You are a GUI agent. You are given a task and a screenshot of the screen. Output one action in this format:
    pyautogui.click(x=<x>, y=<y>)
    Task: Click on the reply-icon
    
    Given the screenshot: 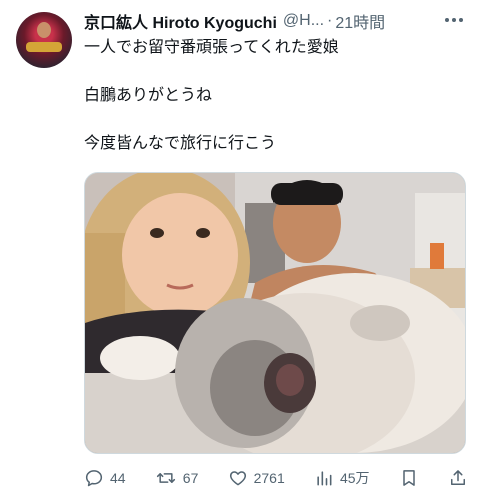 What is the action you would take?
    pyautogui.click(x=94, y=478)
    